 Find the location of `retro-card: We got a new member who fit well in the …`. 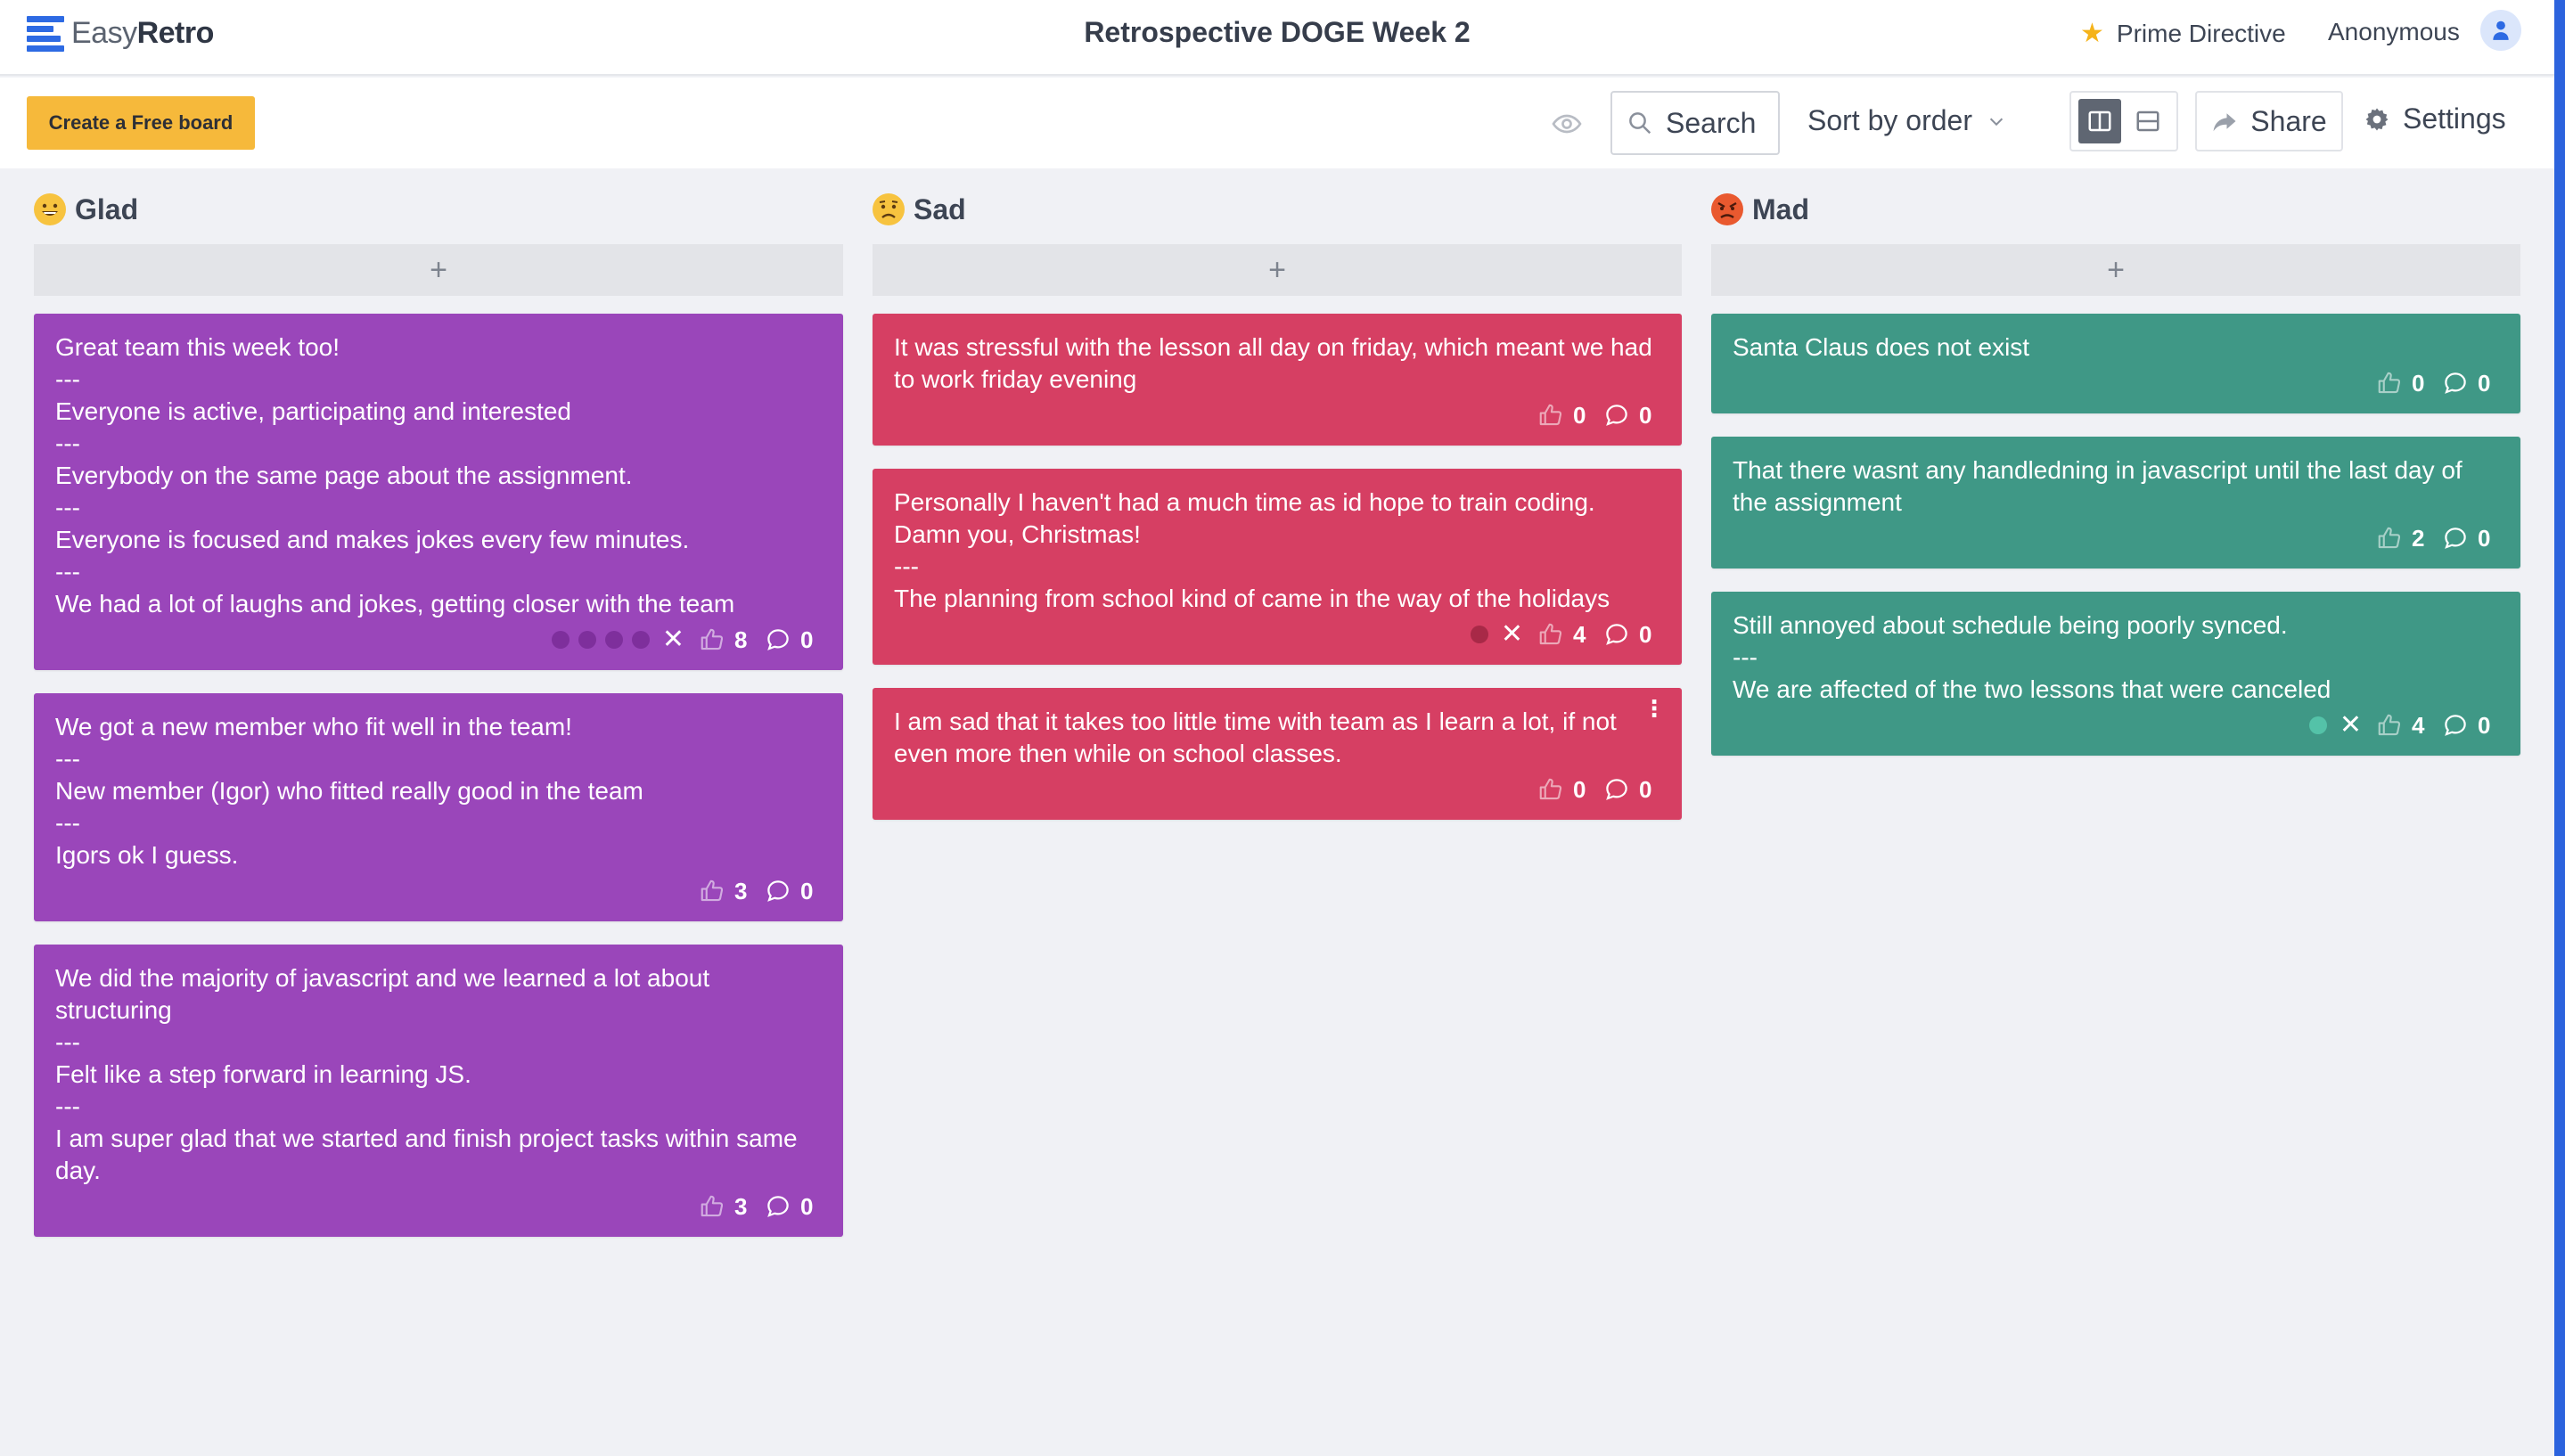

retro-card: We got a new member who fit well in the … is located at coordinates (438, 807).